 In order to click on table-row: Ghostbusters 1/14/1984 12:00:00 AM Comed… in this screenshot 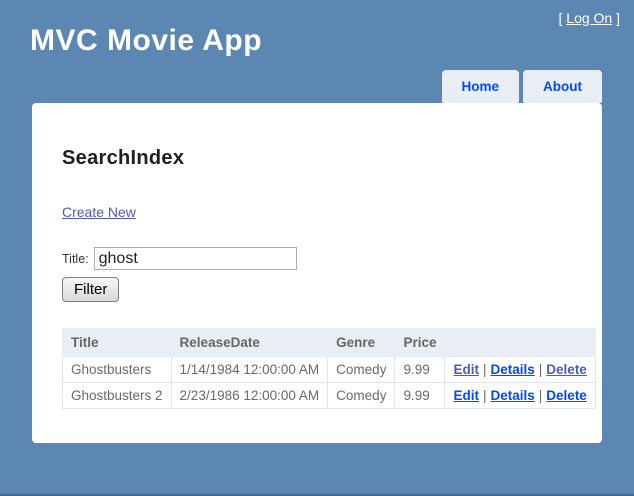, I will do `click(329, 369)`.